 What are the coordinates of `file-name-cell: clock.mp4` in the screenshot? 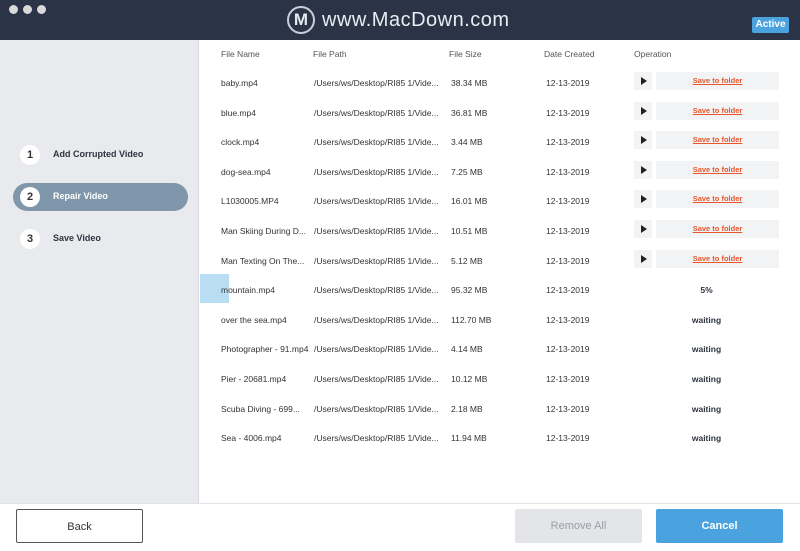 It's located at (240, 142).